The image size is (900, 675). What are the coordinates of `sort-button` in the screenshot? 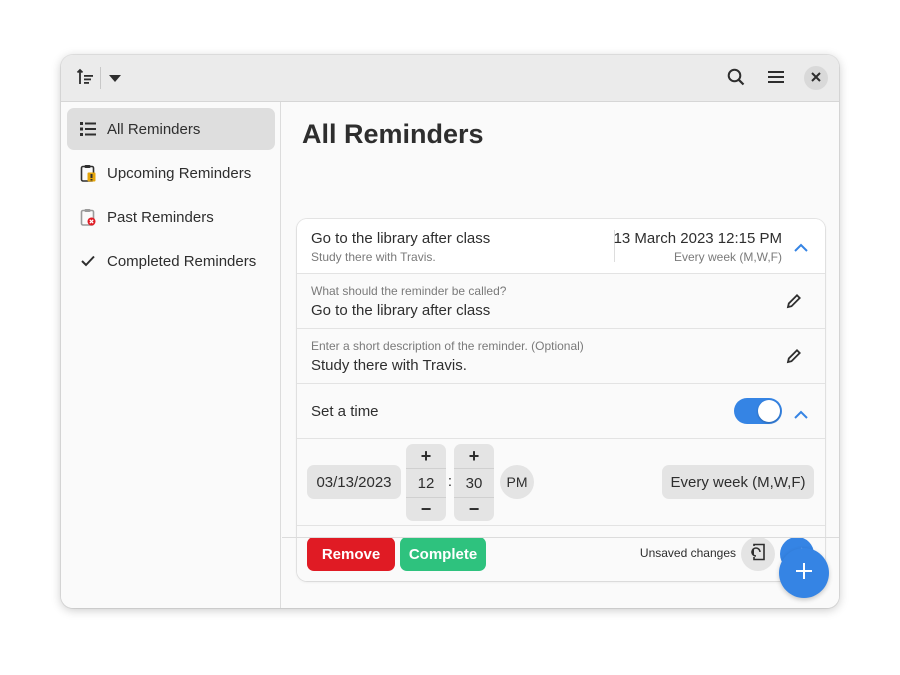 It's located at (85, 79).